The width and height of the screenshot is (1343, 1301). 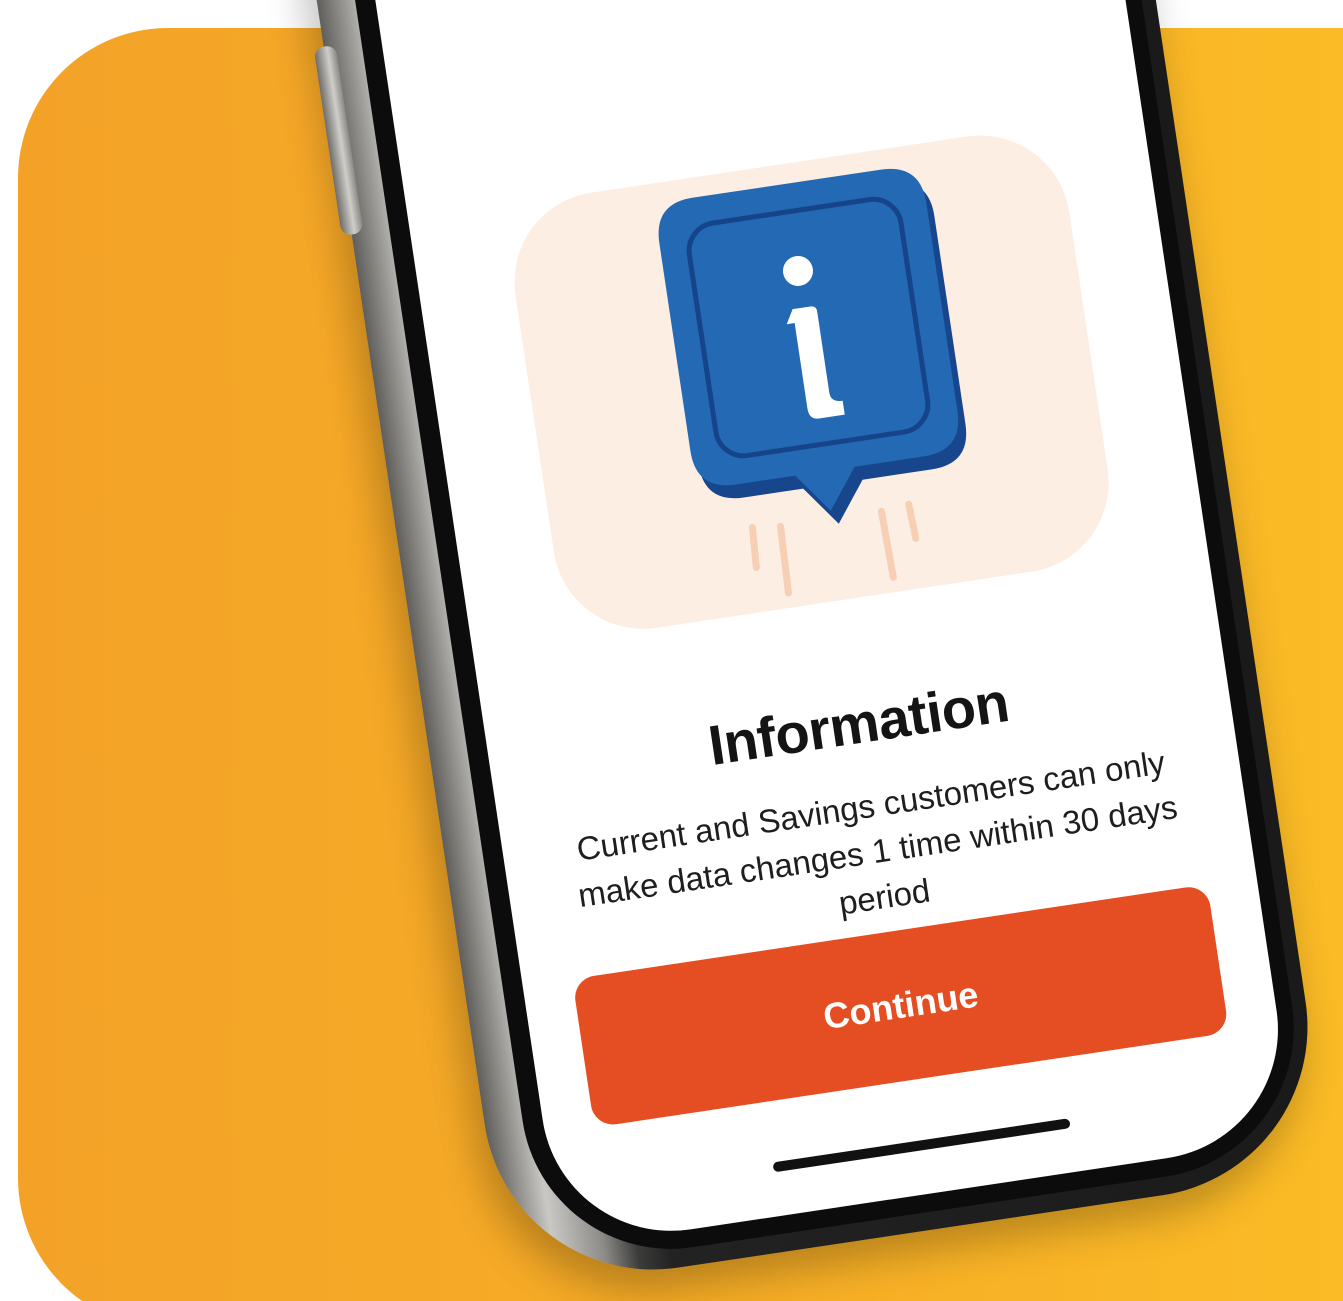 What do you see at coordinates (812, 382) in the screenshot?
I see `info-speech-bubble-icon` at bounding box center [812, 382].